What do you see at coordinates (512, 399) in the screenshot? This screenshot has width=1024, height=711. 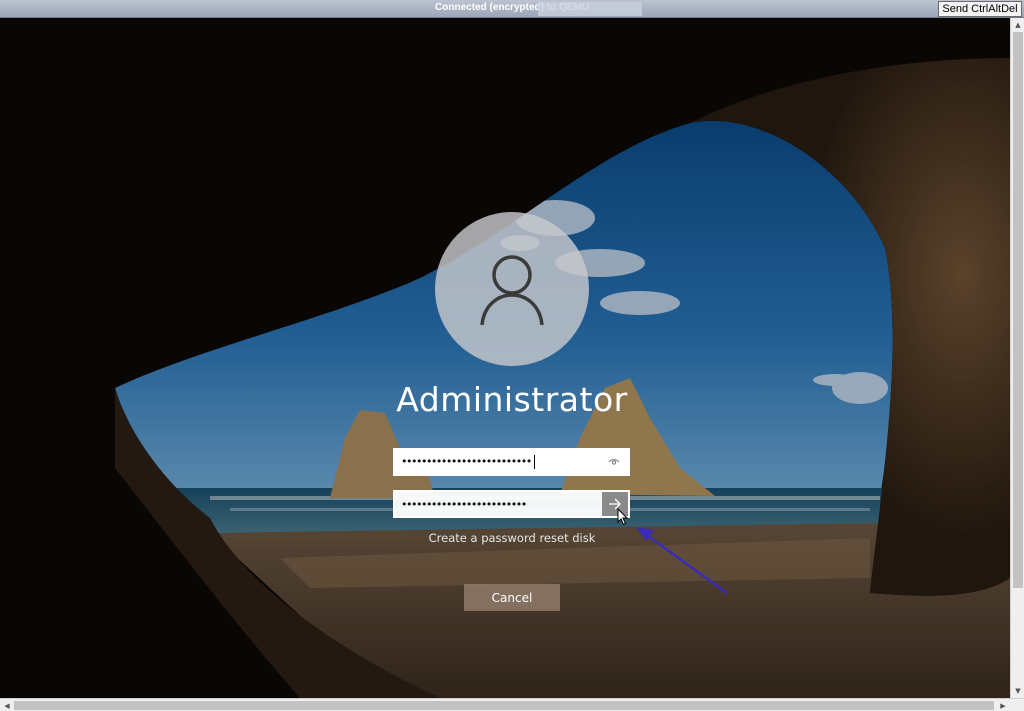 I see `account-username: Administrator` at bounding box center [512, 399].